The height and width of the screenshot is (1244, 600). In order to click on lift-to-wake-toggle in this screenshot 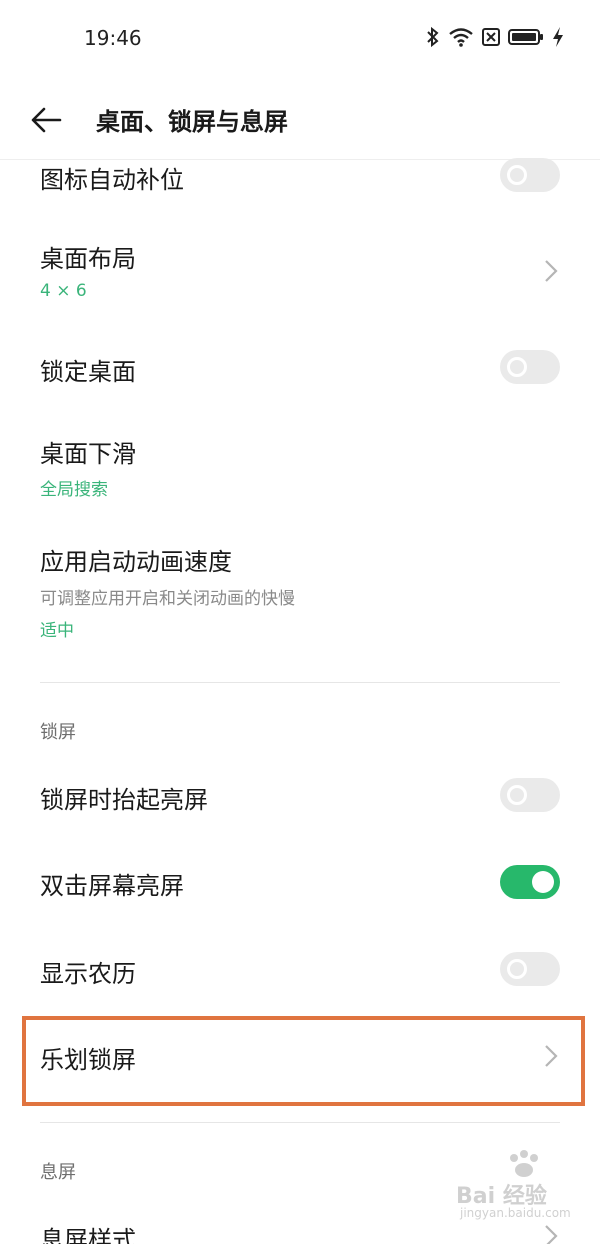, I will do `click(530, 795)`.